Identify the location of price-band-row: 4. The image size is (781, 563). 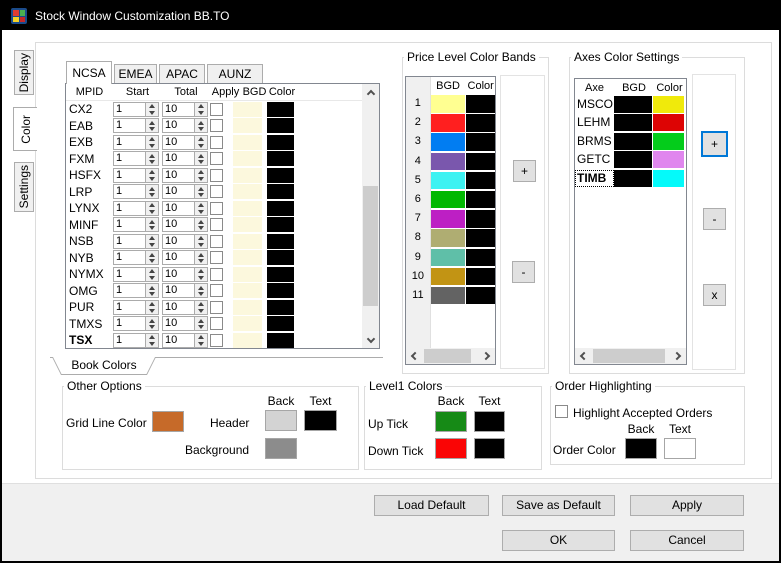
(450, 162).